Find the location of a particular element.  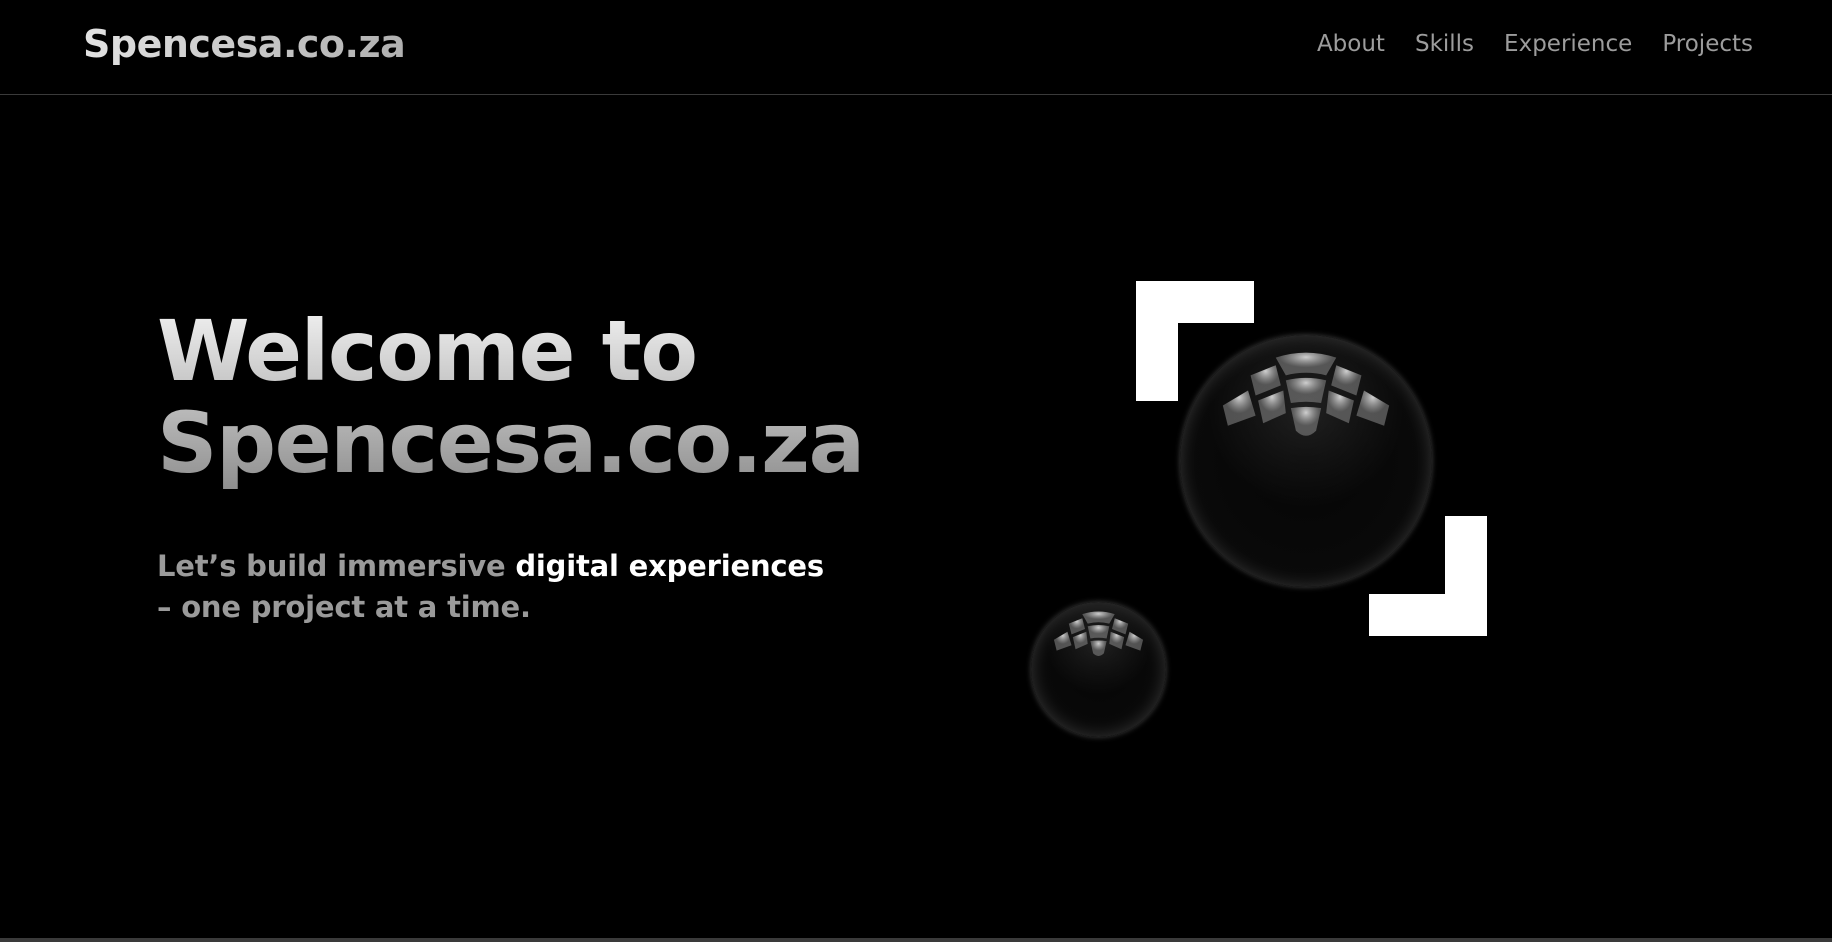

glass-sphere-large is located at coordinates (1306, 461).